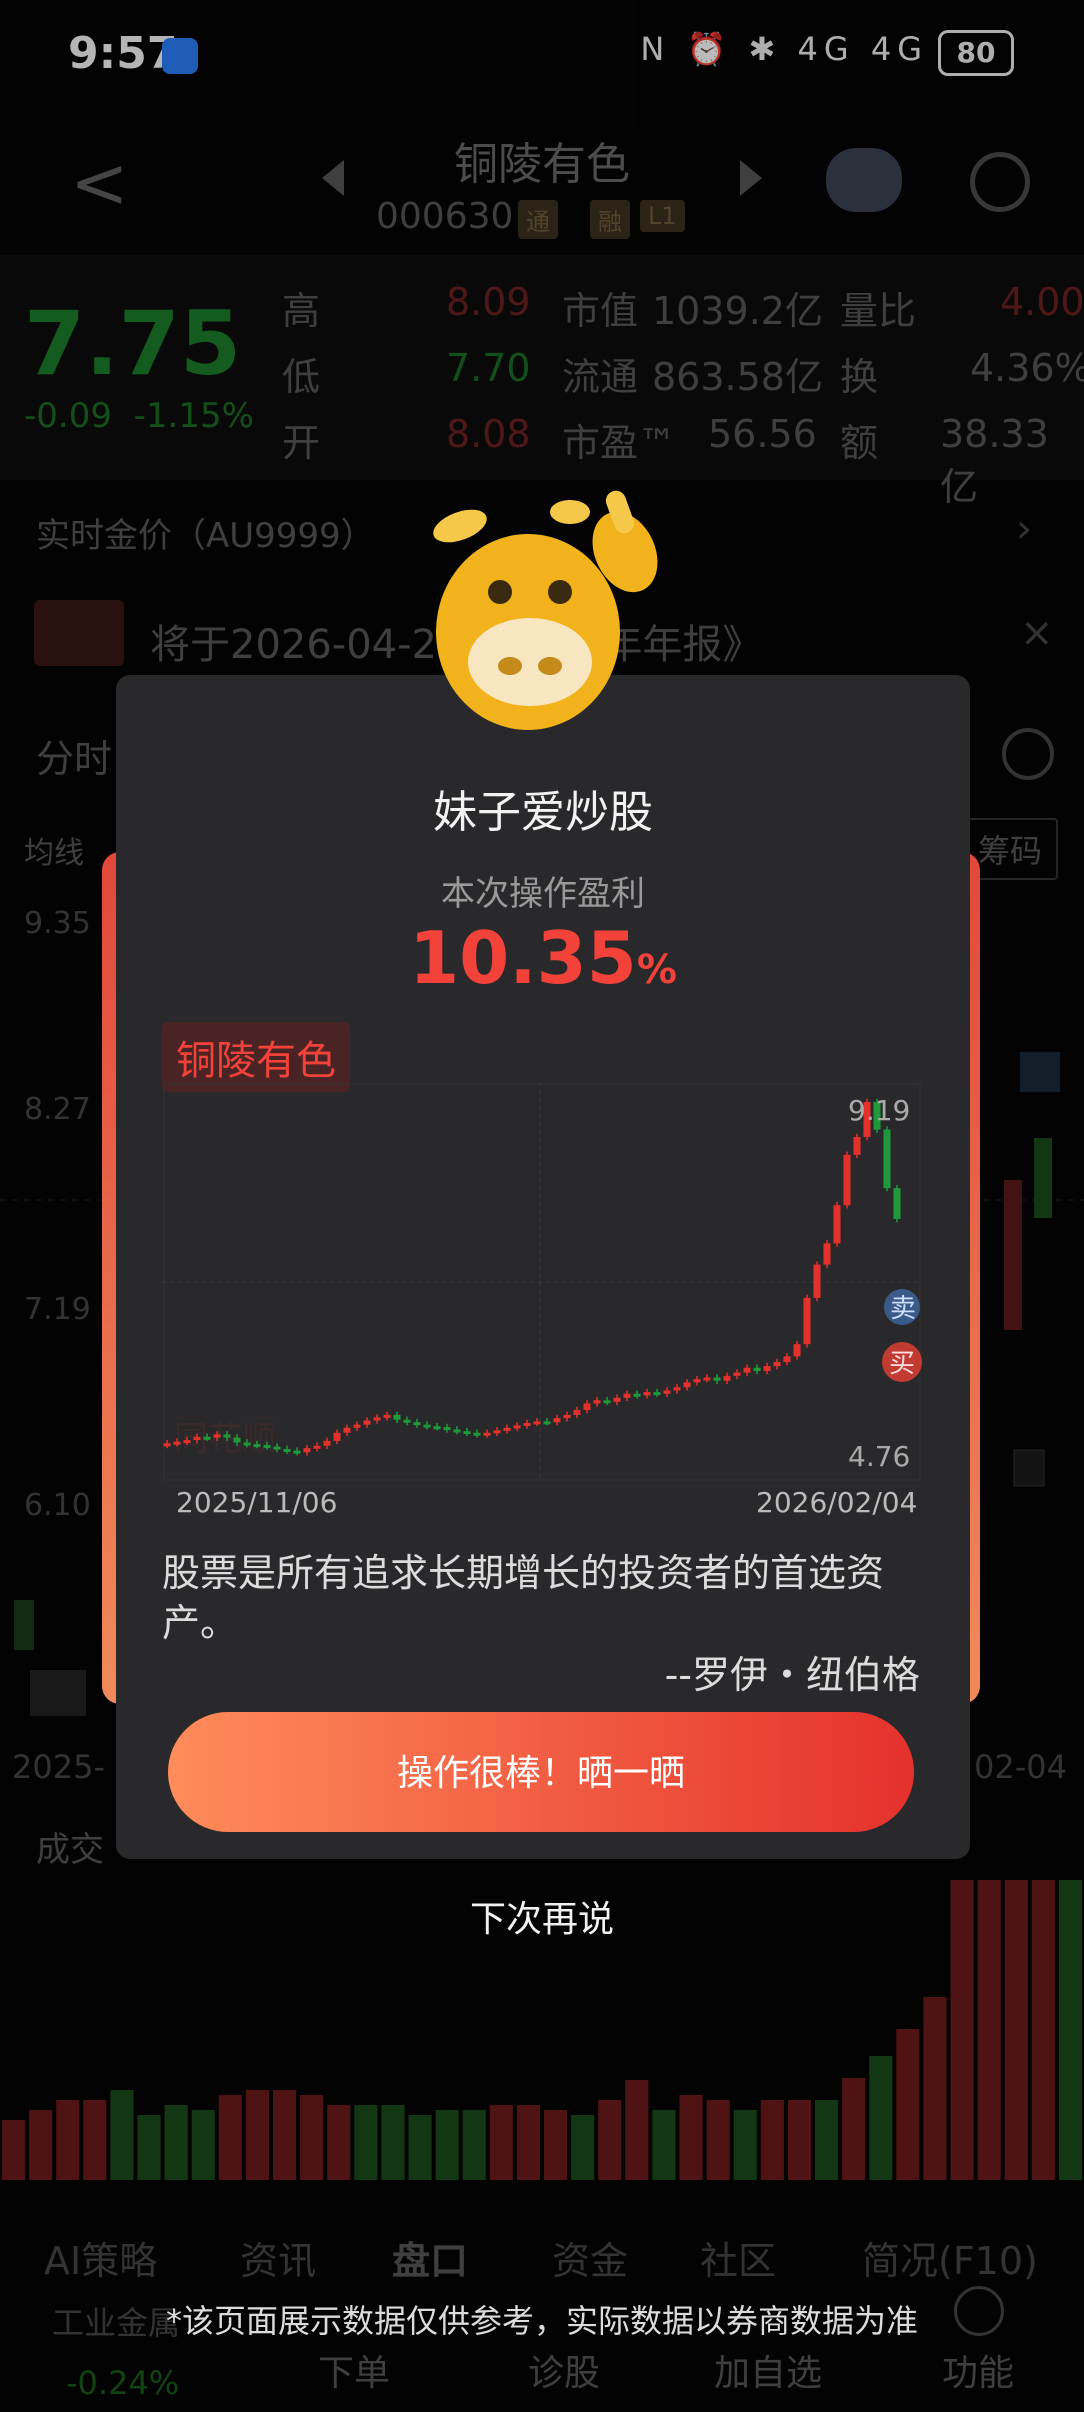 This screenshot has width=1084, height=2412. I want to click on sell-marker-label: 卖, so click(903, 1309).